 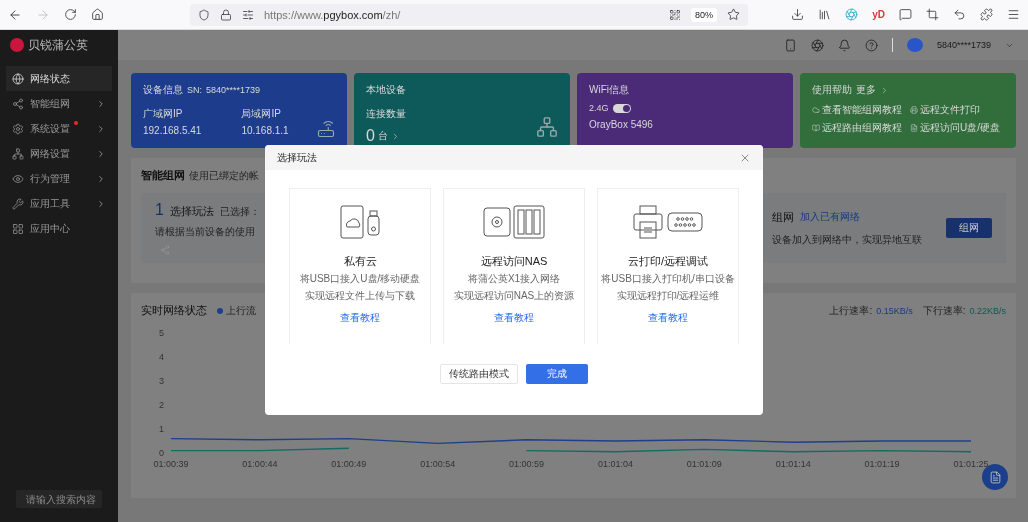 What do you see at coordinates (950, 110) in the screenshot?
I see `help-link: 远程文件打印` at bounding box center [950, 110].